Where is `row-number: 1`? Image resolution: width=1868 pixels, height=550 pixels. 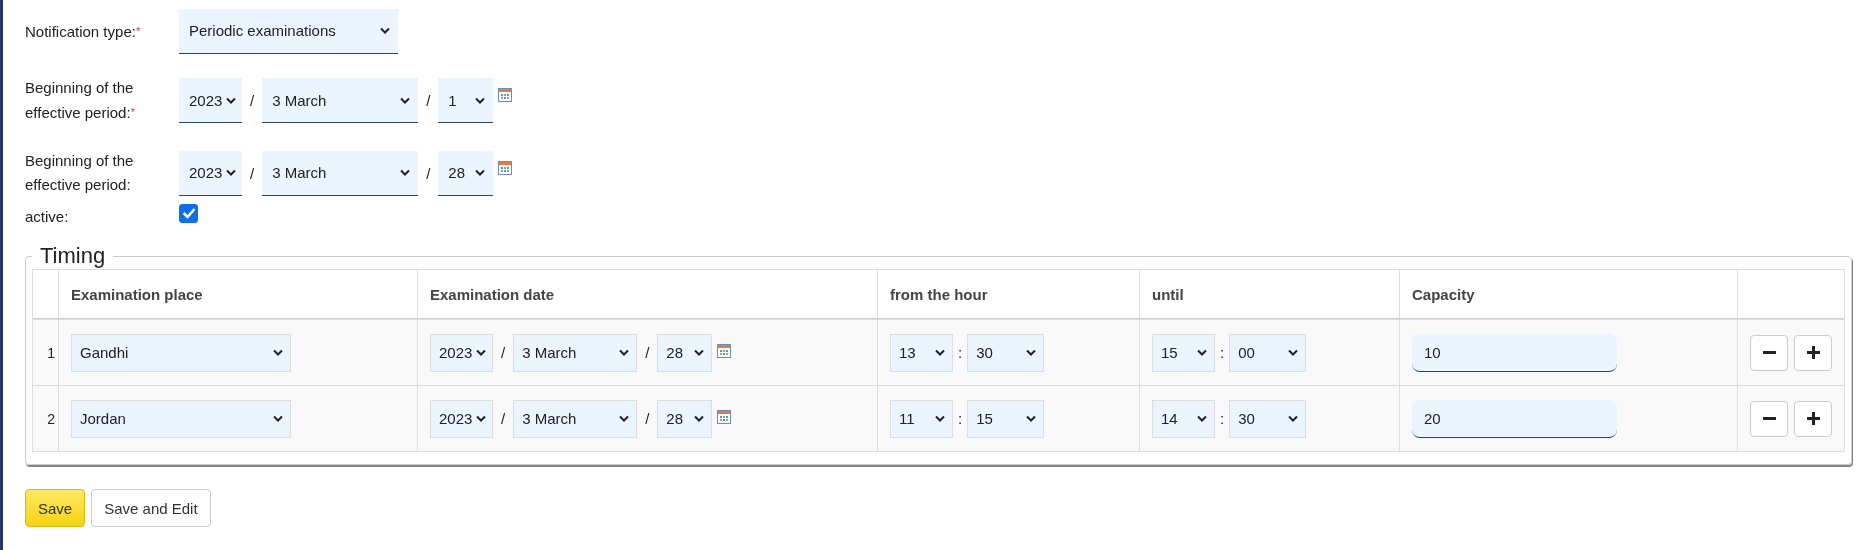 row-number: 1 is located at coordinates (51, 352).